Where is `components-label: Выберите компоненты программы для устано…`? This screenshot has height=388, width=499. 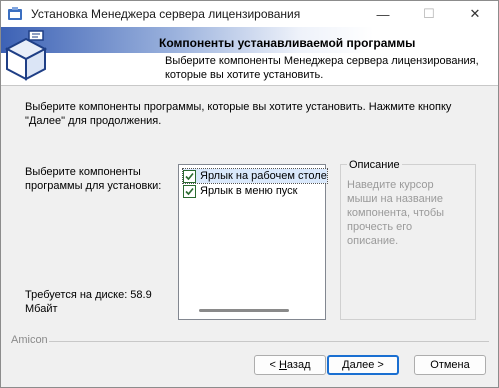 components-label: Выберите компоненты программы для устано… is located at coordinates (100, 179).